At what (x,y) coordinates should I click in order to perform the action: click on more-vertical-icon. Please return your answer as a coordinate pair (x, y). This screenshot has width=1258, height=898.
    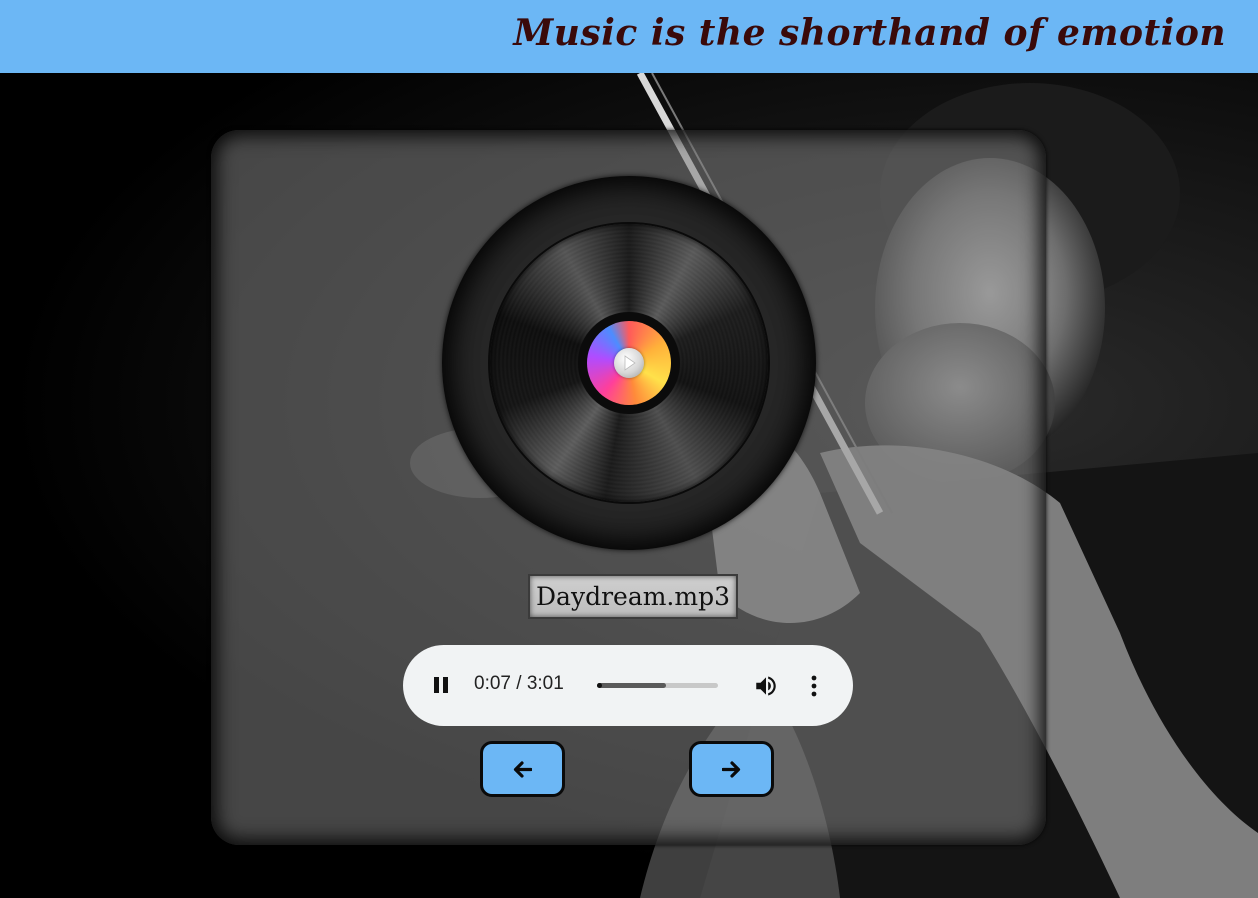
    Looking at the image, I should click on (814, 686).